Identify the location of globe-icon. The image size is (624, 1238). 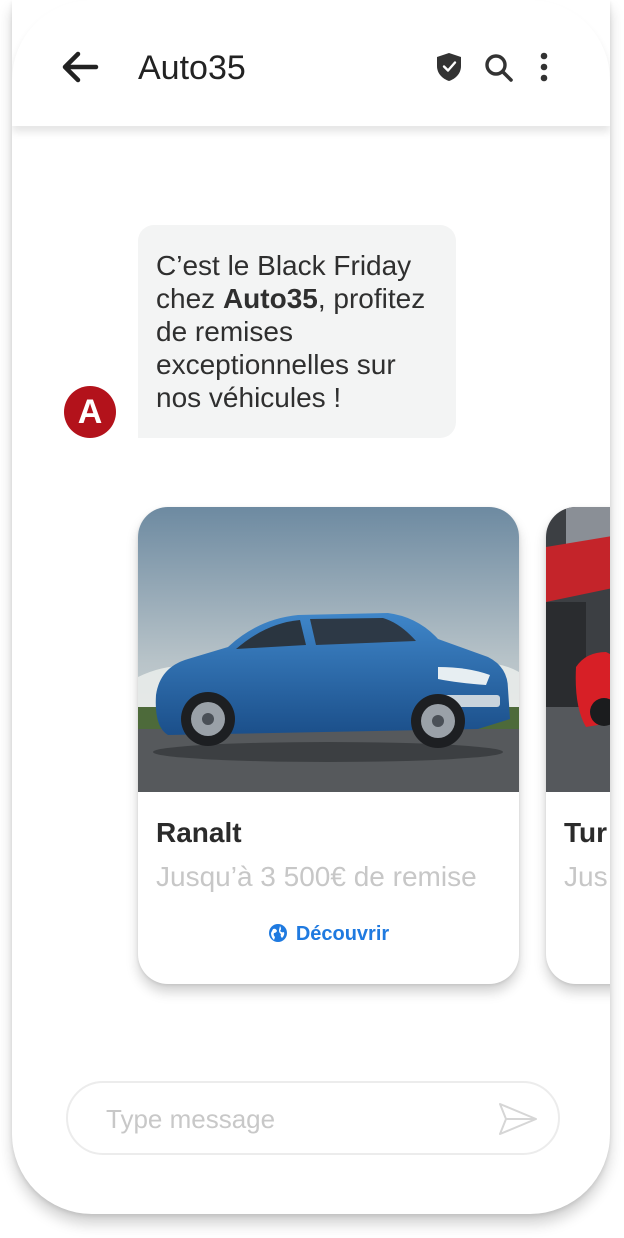
(277, 933).